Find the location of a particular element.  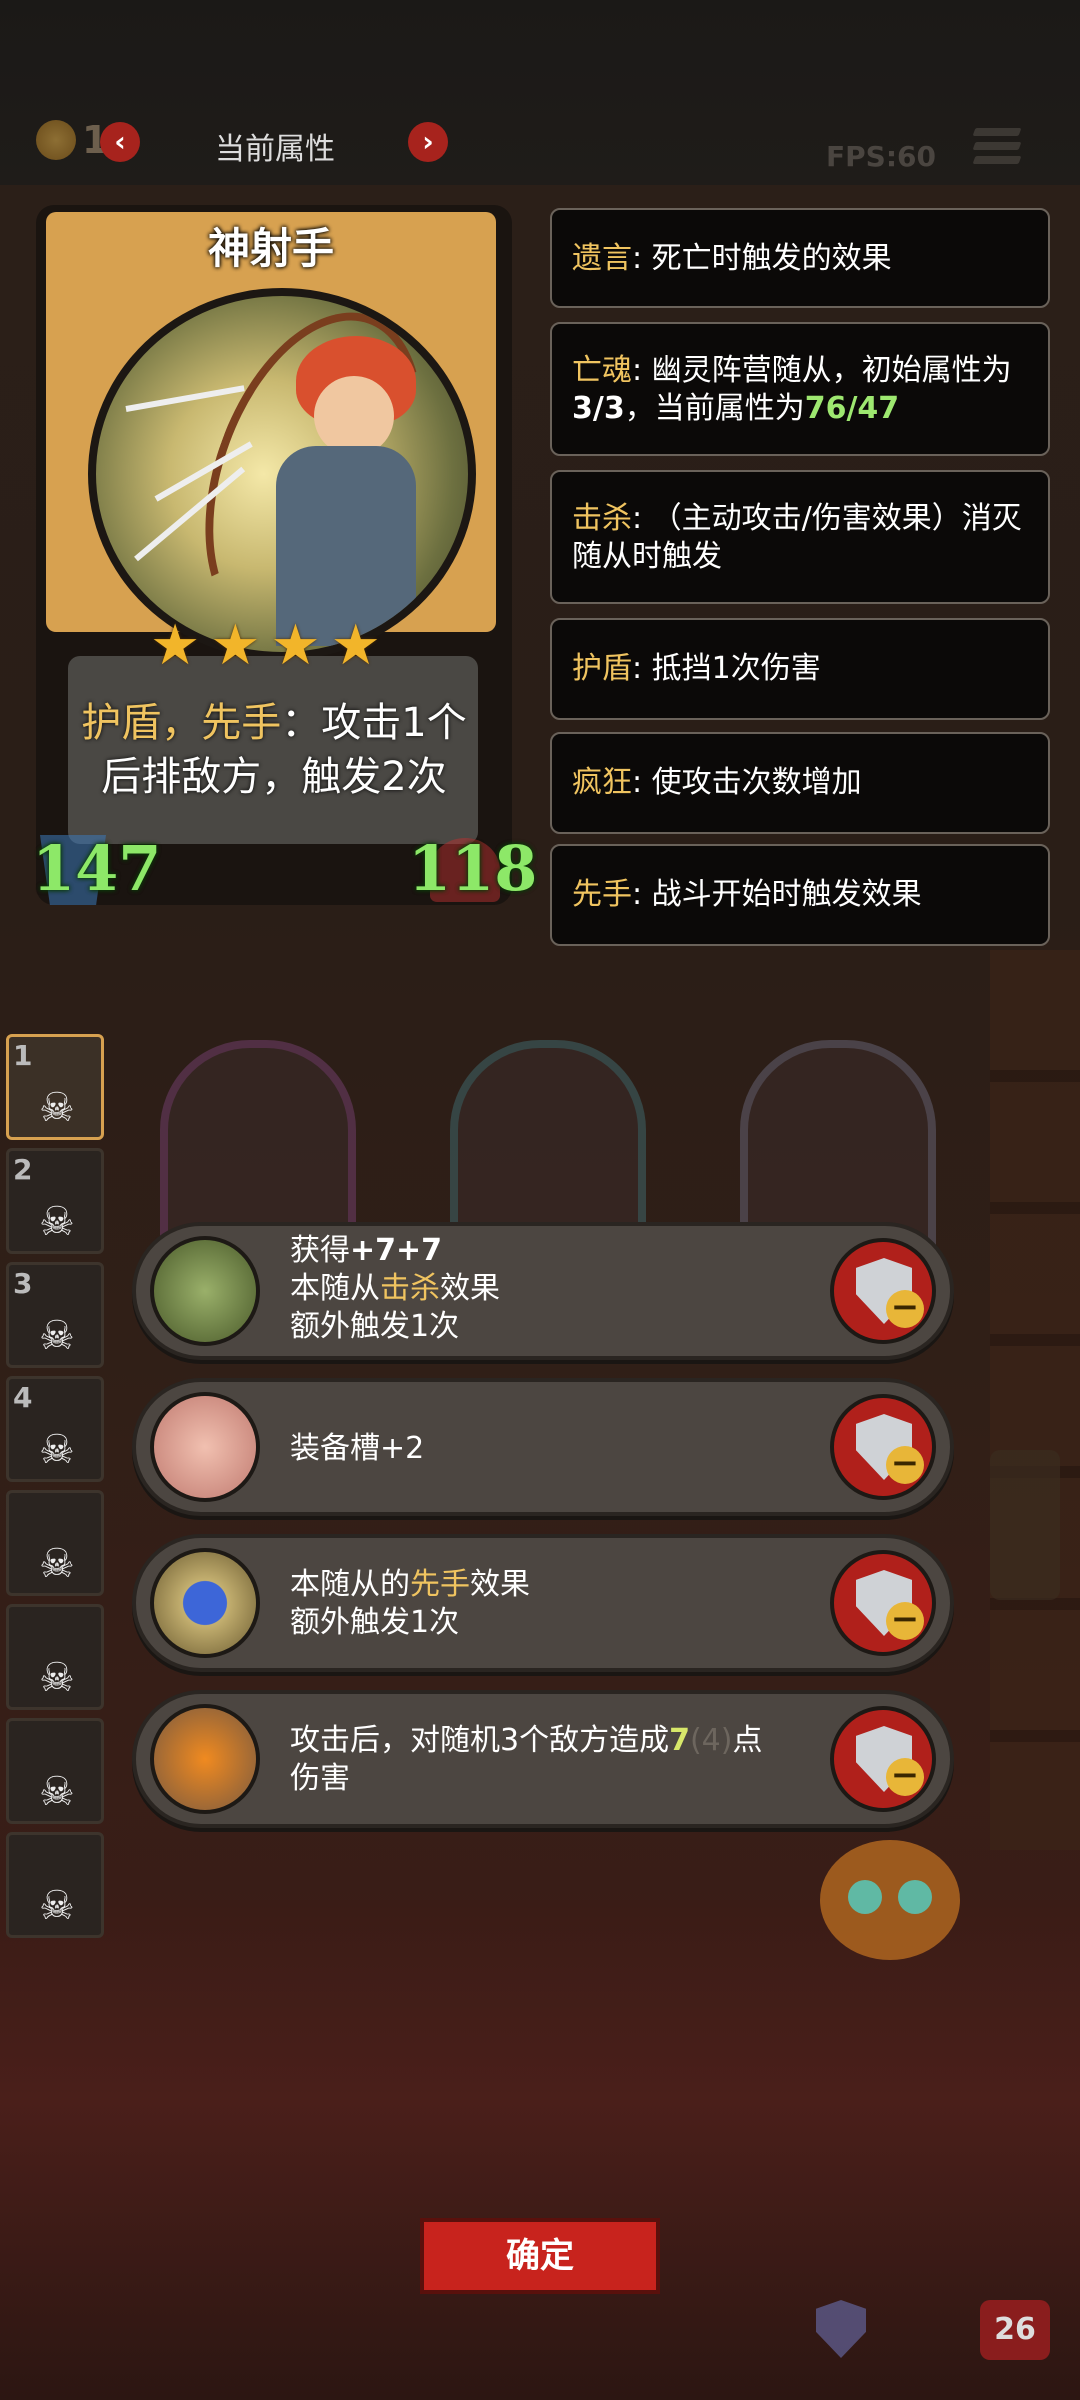

page-title: 当前属性 is located at coordinates (275, 149).